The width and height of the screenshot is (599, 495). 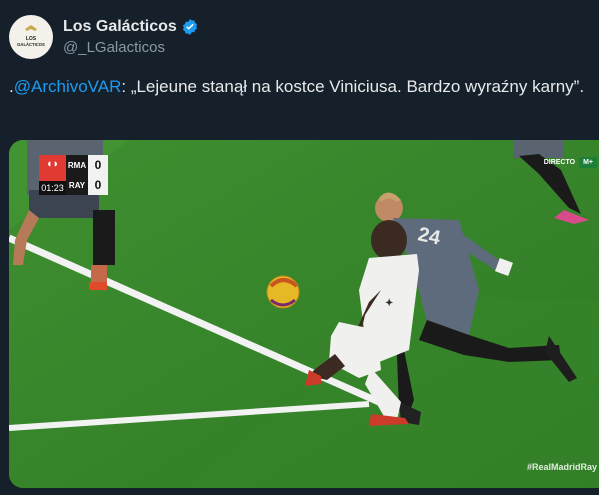 I want to click on verified-badge-icon, so click(x=189, y=27).